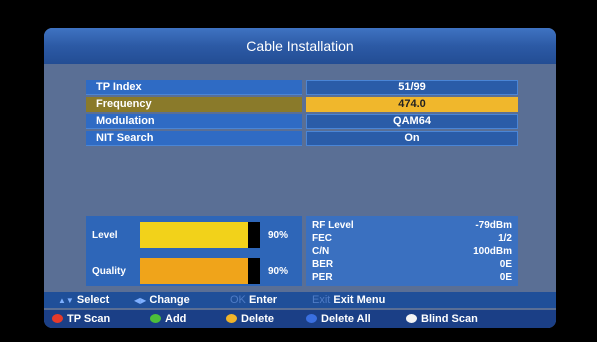 The width and height of the screenshot is (597, 342). I want to click on blind-scan-button: Blind Scan, so click(442, 319).